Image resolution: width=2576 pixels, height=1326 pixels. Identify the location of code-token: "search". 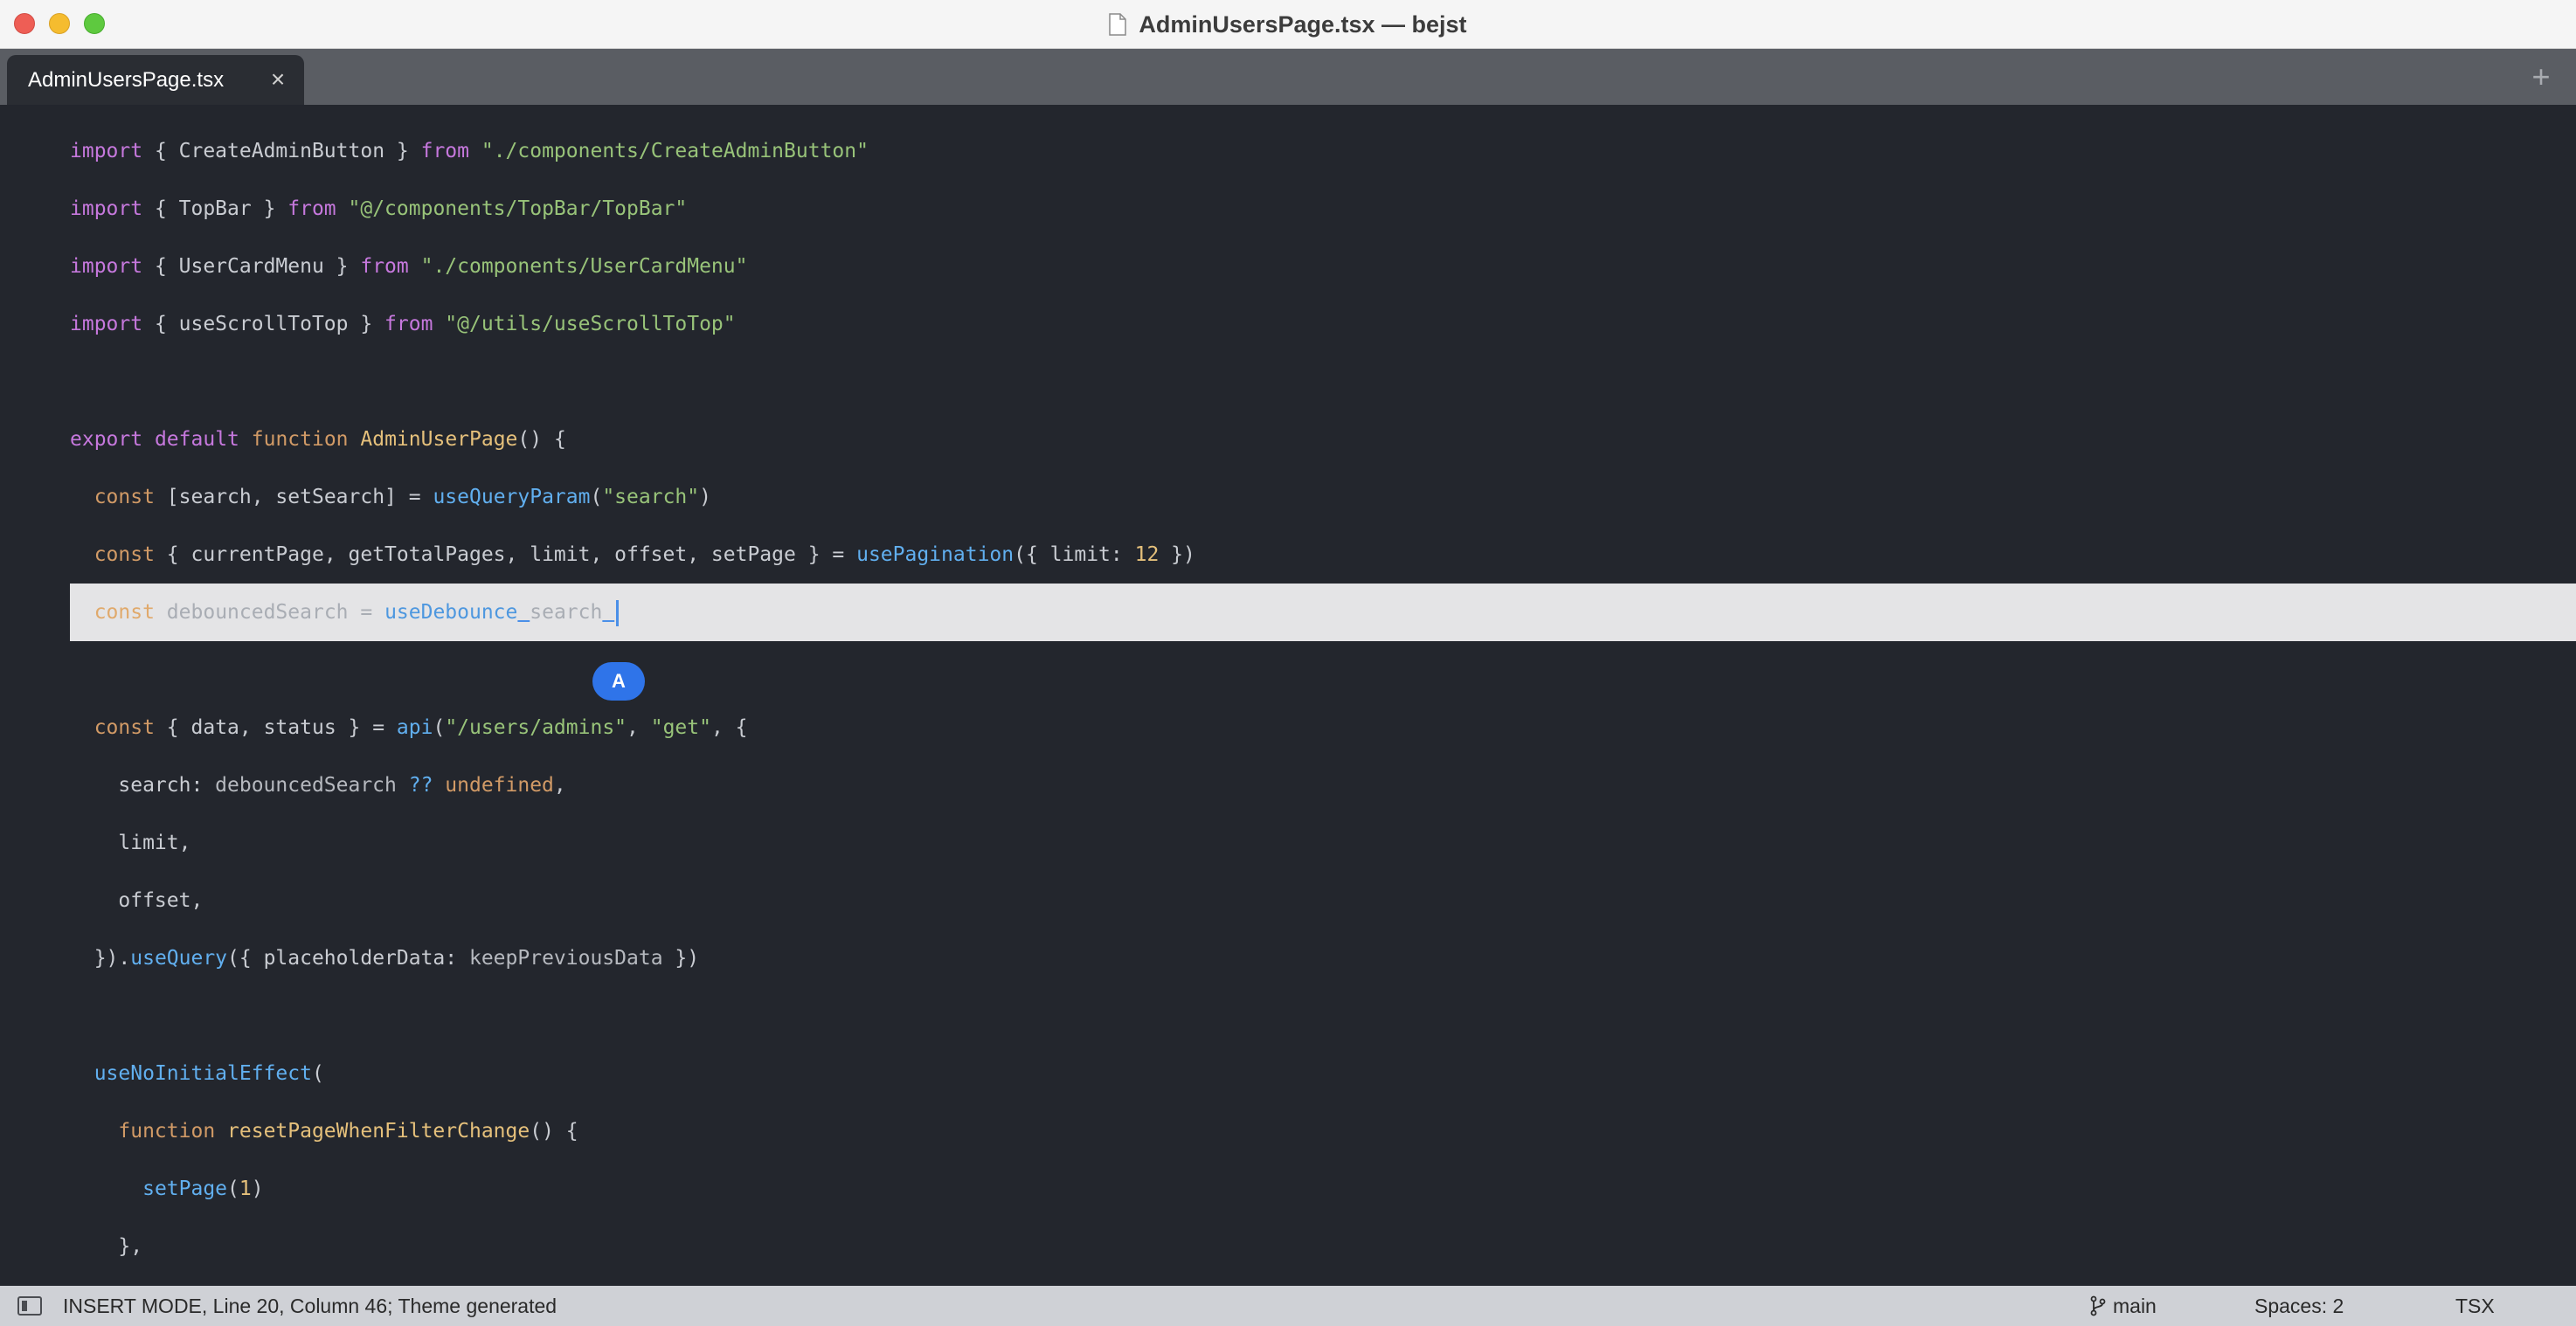
(651, 497).